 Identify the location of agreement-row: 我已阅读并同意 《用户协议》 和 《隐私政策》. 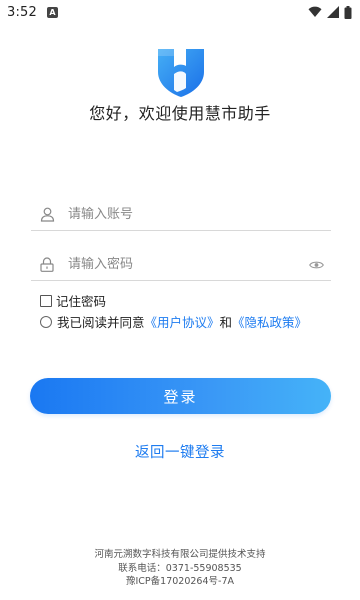
(173, 321).